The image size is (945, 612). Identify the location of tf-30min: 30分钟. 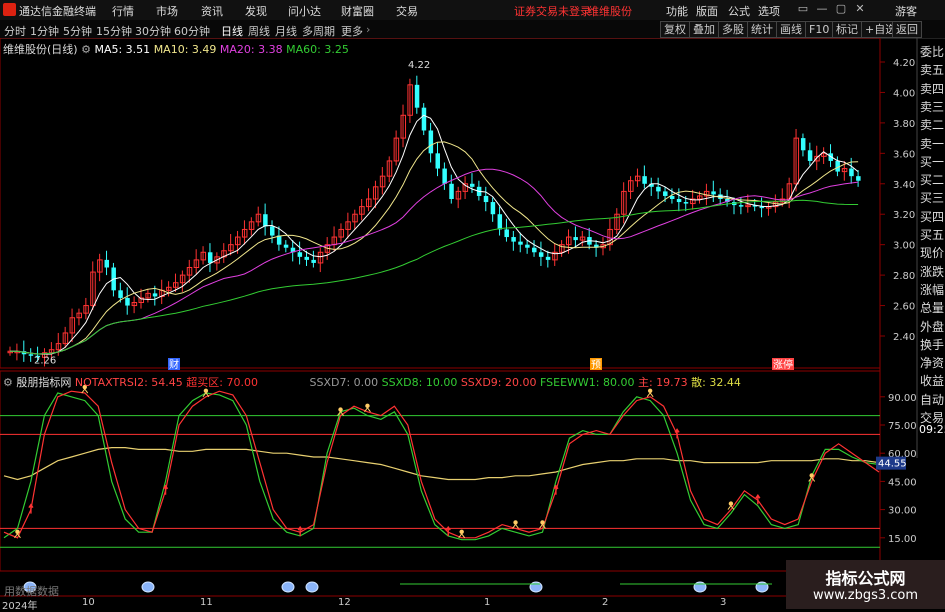
(153, 31).